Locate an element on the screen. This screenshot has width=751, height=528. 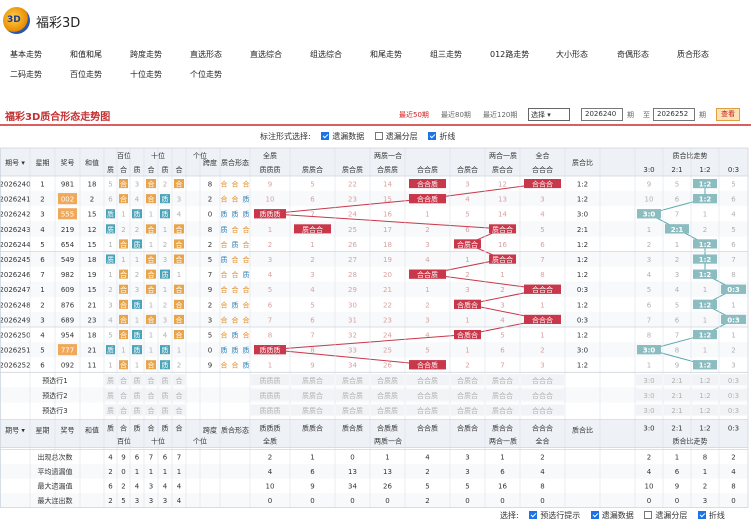
form-miss: 1 is located at coordinates (270, 366).